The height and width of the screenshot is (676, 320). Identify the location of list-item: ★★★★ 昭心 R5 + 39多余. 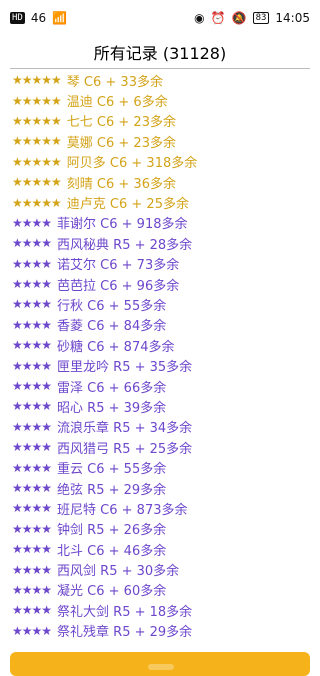
(162, 406).